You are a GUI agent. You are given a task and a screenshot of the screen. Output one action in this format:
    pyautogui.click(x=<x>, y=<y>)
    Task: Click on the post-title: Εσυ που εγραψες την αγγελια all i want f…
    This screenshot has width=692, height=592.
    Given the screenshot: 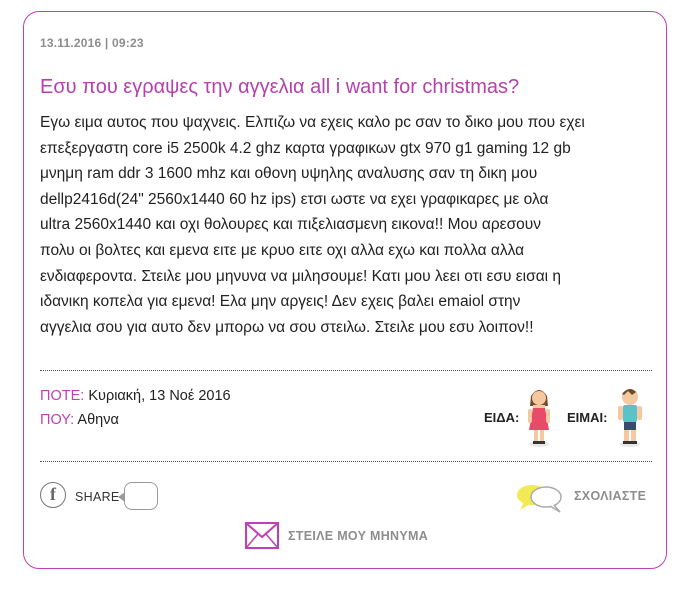 What is the action you would take?
    pyautogui.click(x=279, y=87)
    